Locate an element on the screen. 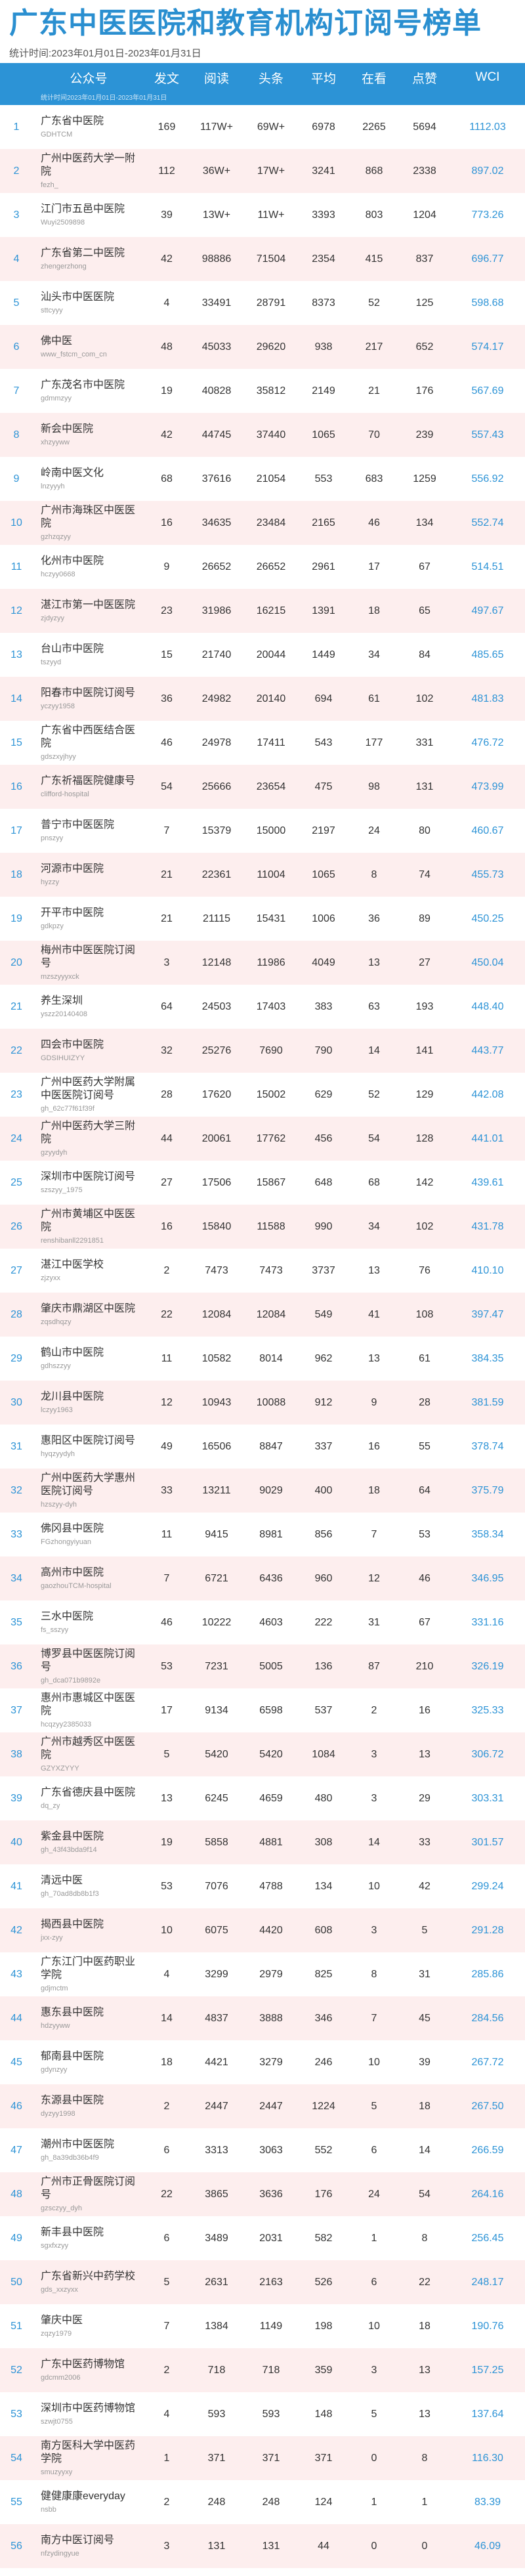 The width and height of the screenshot is (525, 2576). account-id: gh_43f43bda9f14 is located at coordinates (69, 1850).